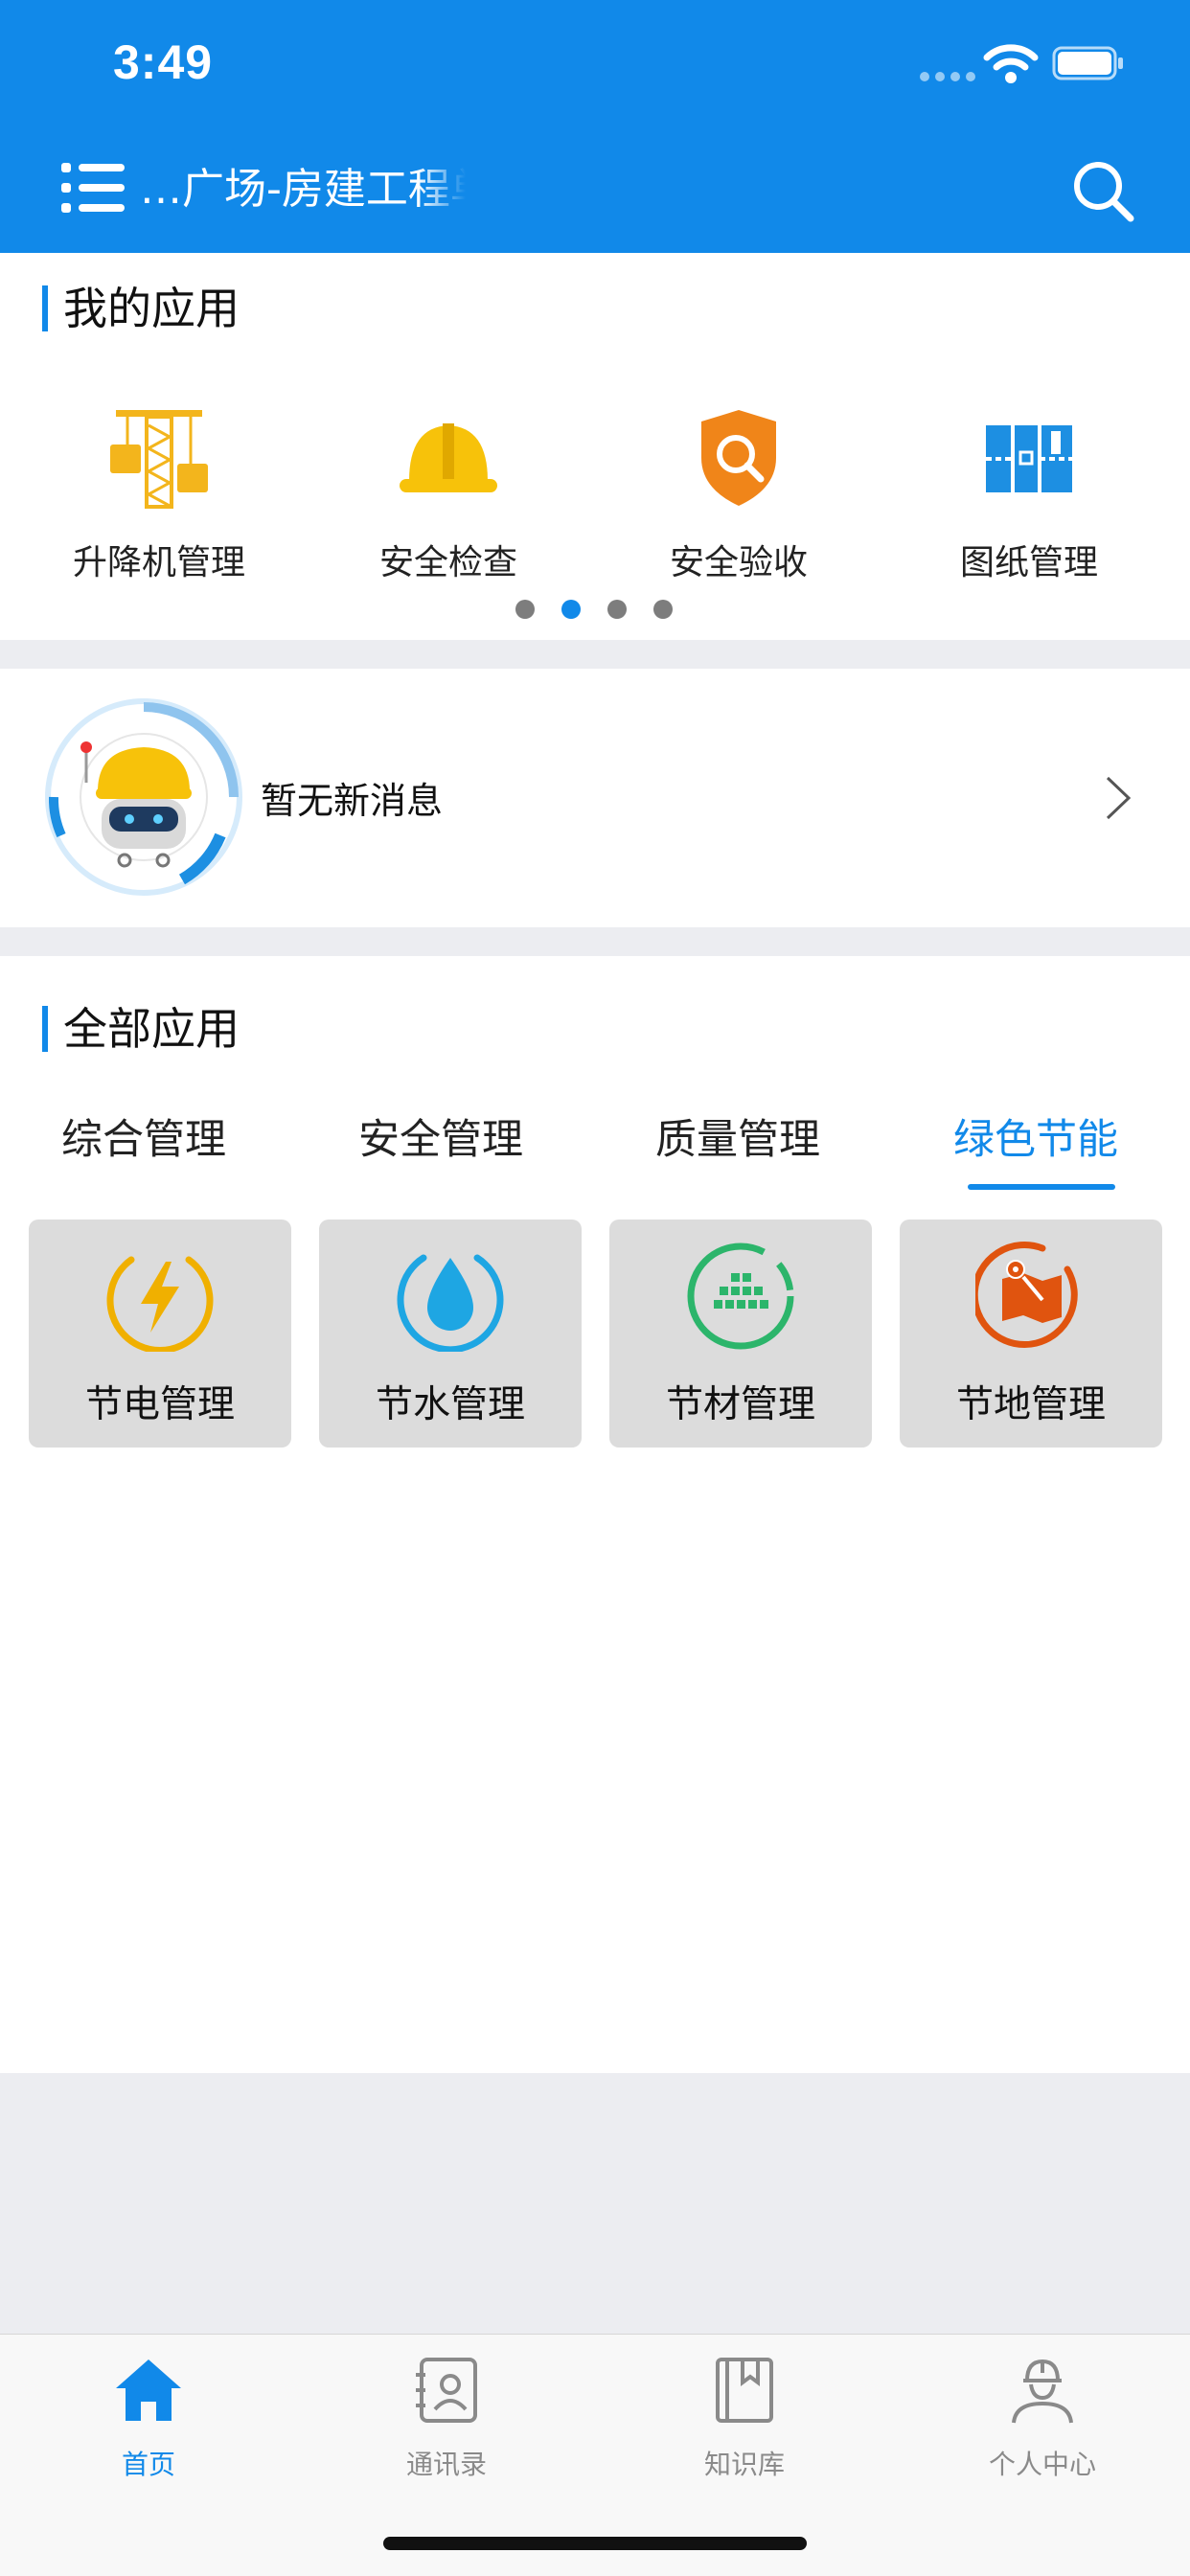 This screenshot has width=1190, height=2576. Describe the element at coordinates (303, 189) in the screenshot. I see `project-selector: …广场-房建工程单` at that location.